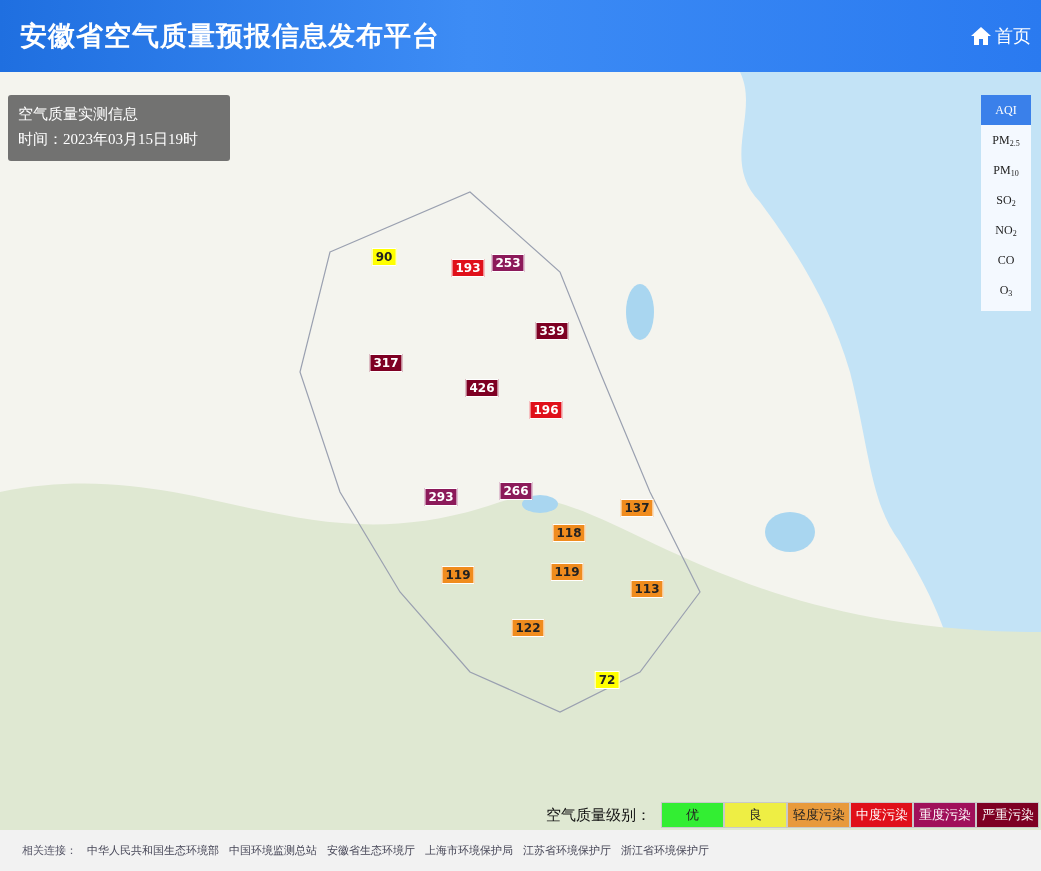 This screenshot has width=1041, height=871. I want to click on pollutant-tab: AQI, so click(1006, 110).